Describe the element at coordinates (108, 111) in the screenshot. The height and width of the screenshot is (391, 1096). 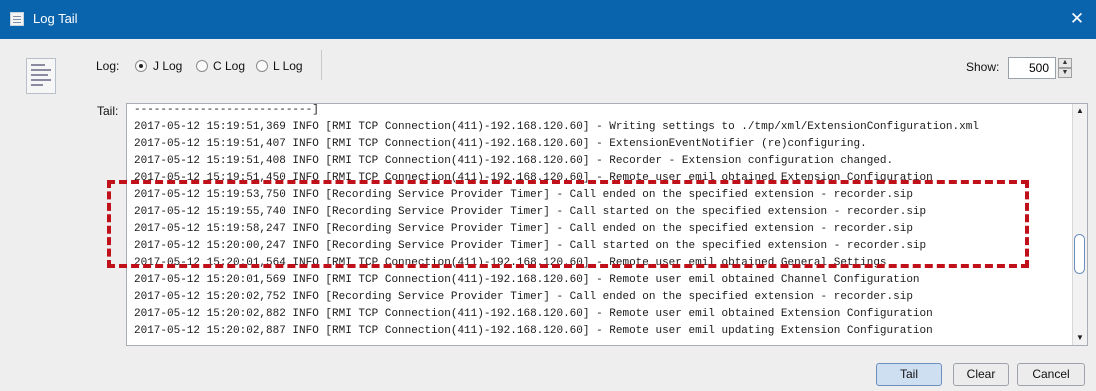
I see `tail-label: Tail:` at that location.